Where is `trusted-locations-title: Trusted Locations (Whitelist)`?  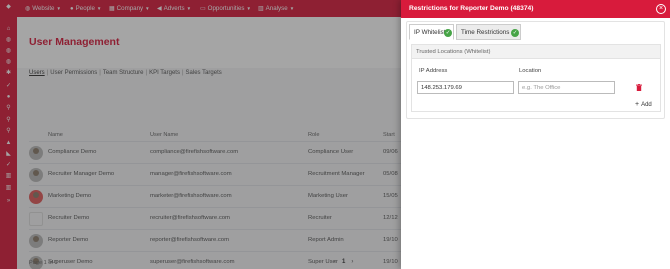 trusted-locations-title: Trusted Locations (Whitelist) is located at coordinates (453, 52).